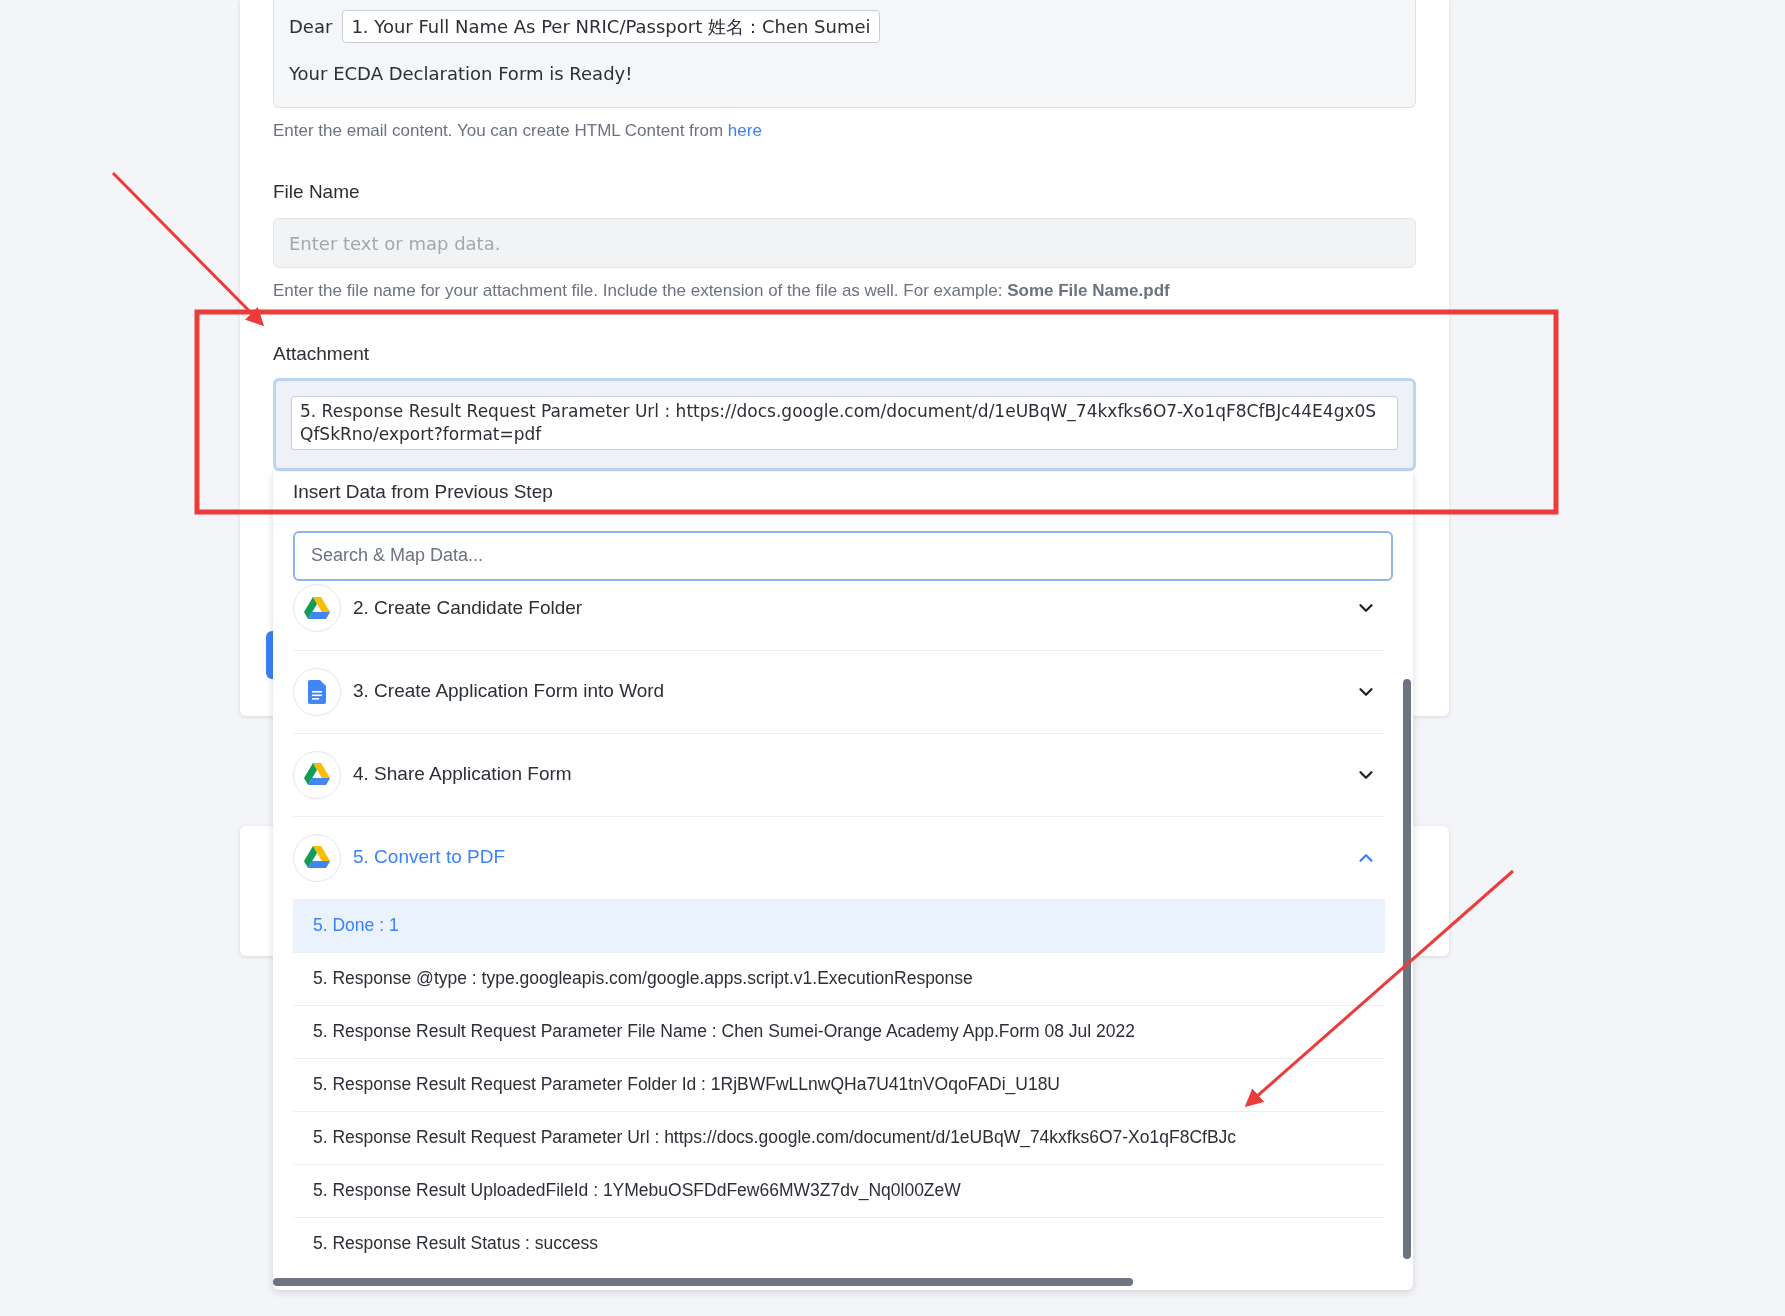  I want to click on attachment-value: 5. Response Result Request Parameter Url : https://docs.google.com/document/d/1eUBqW_74kxfks6O7-Xo1qF8CfBJc44E4gx0SQfSkRno/export?format=pdf, so click(844, 423).